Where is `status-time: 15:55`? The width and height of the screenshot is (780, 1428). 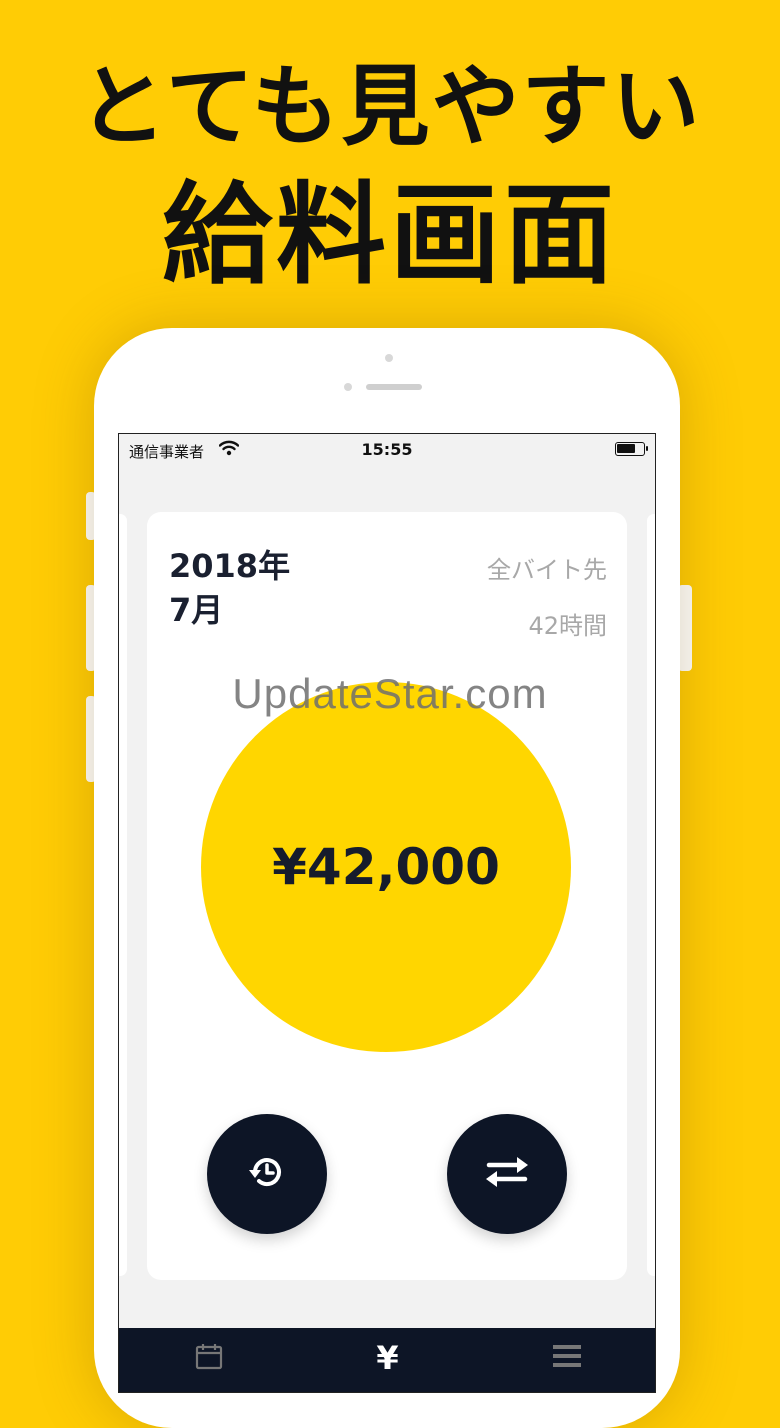
status-time: 15:55 is located at coordinates (387, 449).